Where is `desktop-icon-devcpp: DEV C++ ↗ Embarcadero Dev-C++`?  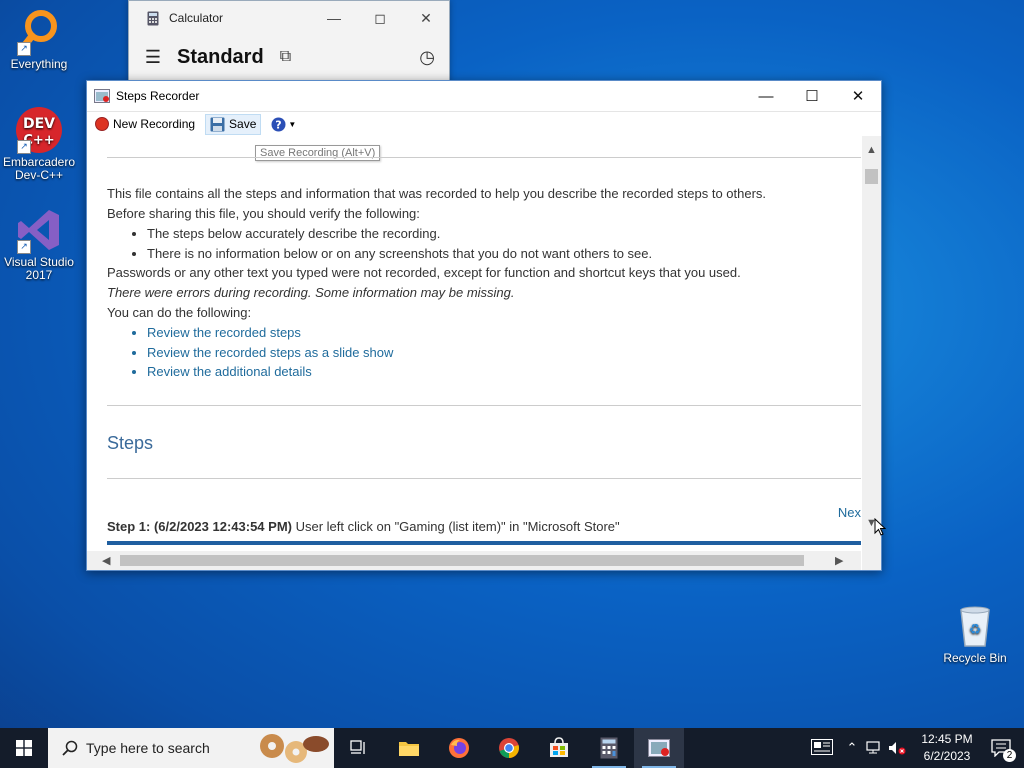 desktop-icon-devcpp: DEV C++ ↗ Embarcadero Dev-C++ is located at coordinates (39, 144).